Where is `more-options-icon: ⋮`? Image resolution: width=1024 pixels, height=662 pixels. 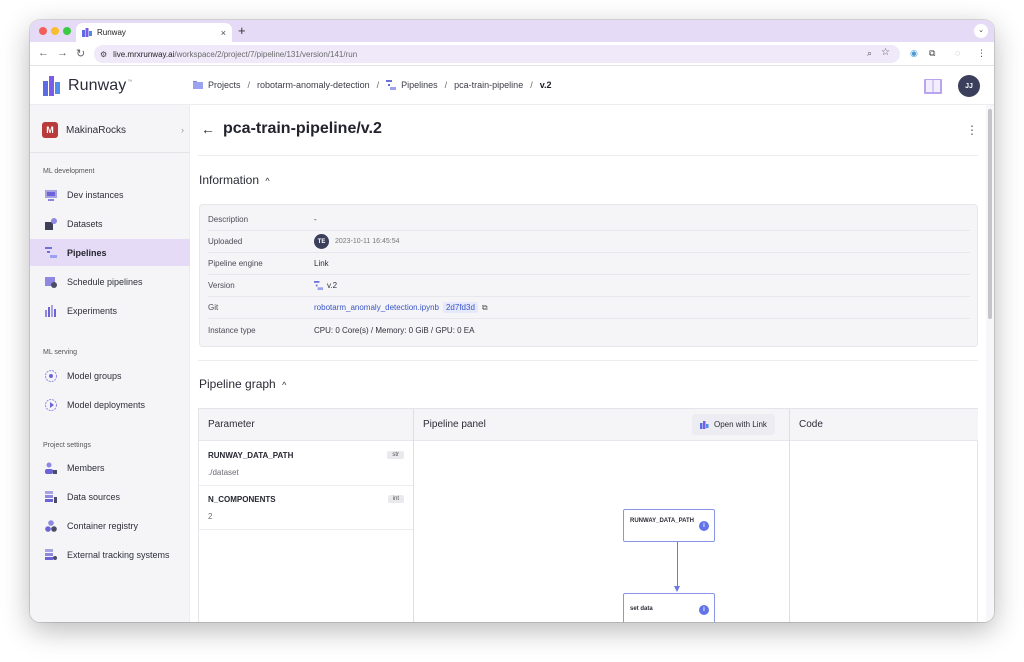 more-options-icon: ⋮ is located at coordinates (972, 130).